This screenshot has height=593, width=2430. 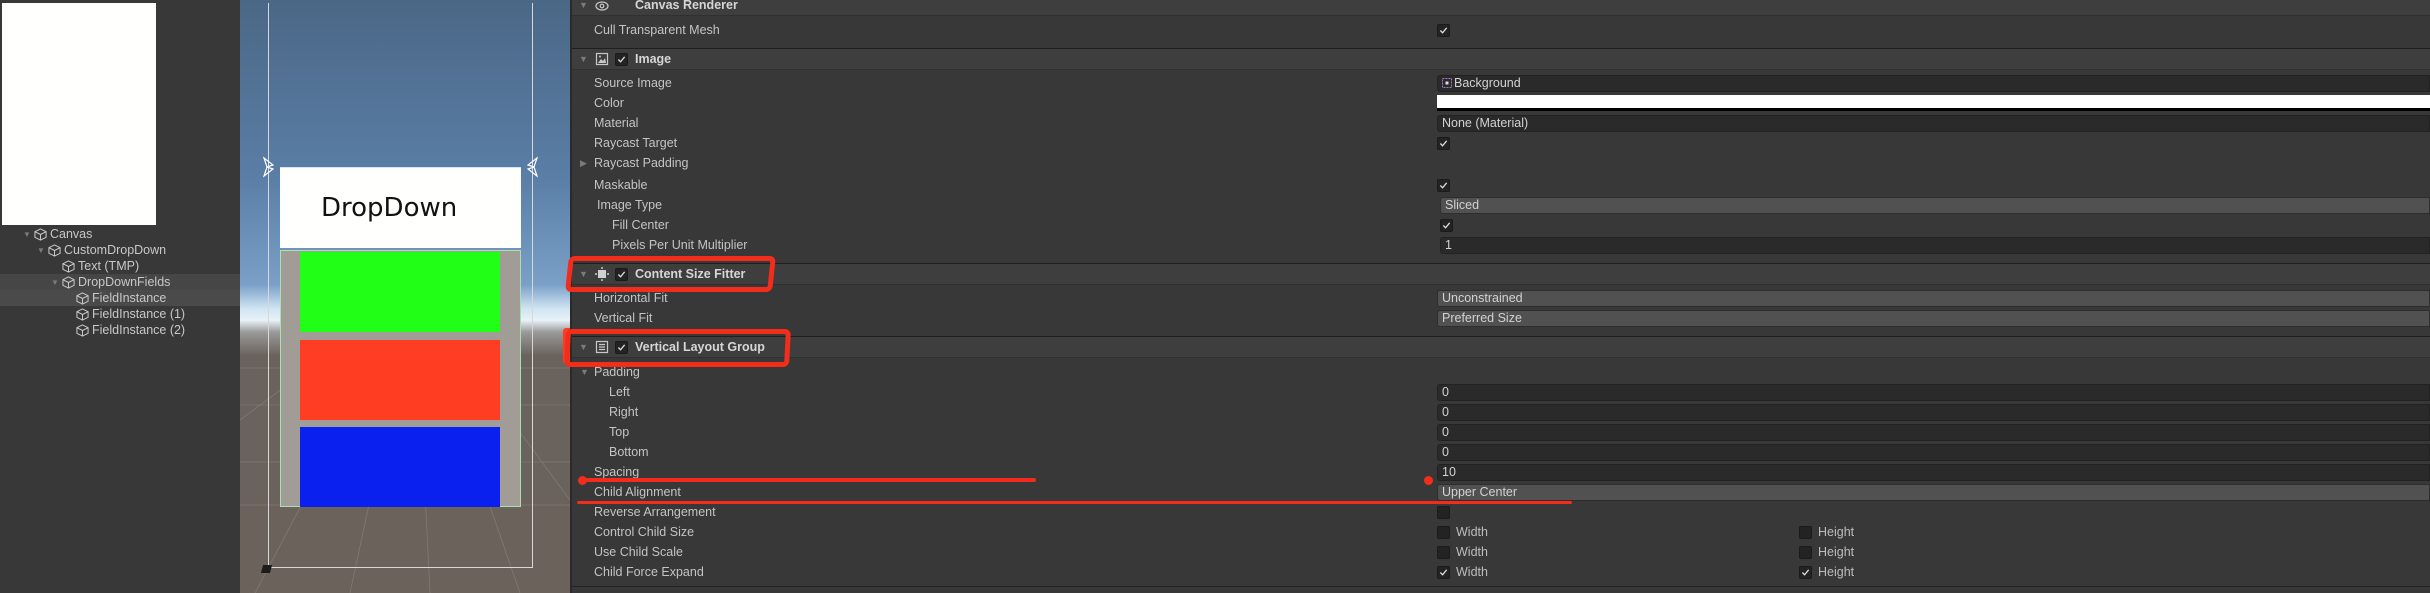 What do you see at coordinates (1933, 83) in the screenshot?
I see `source-image-field: Background` at bounding box center [1933, 83].